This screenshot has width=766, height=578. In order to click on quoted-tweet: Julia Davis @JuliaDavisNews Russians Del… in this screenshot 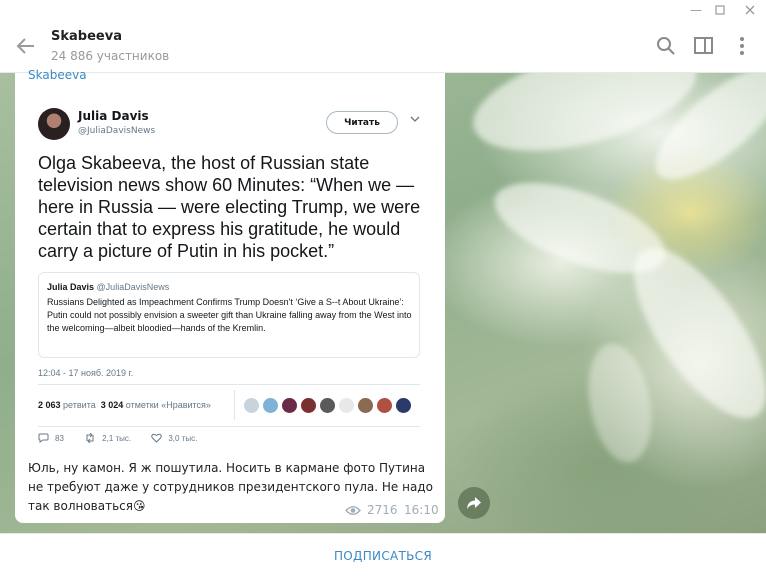, I will do `click(229, 315)`.